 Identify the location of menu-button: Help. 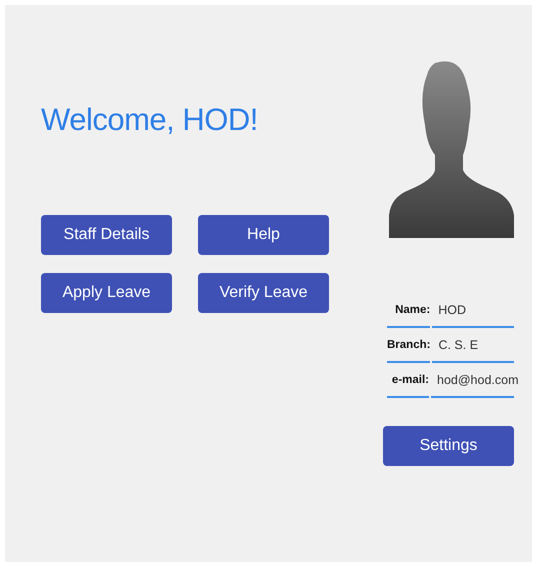
(263, 235).